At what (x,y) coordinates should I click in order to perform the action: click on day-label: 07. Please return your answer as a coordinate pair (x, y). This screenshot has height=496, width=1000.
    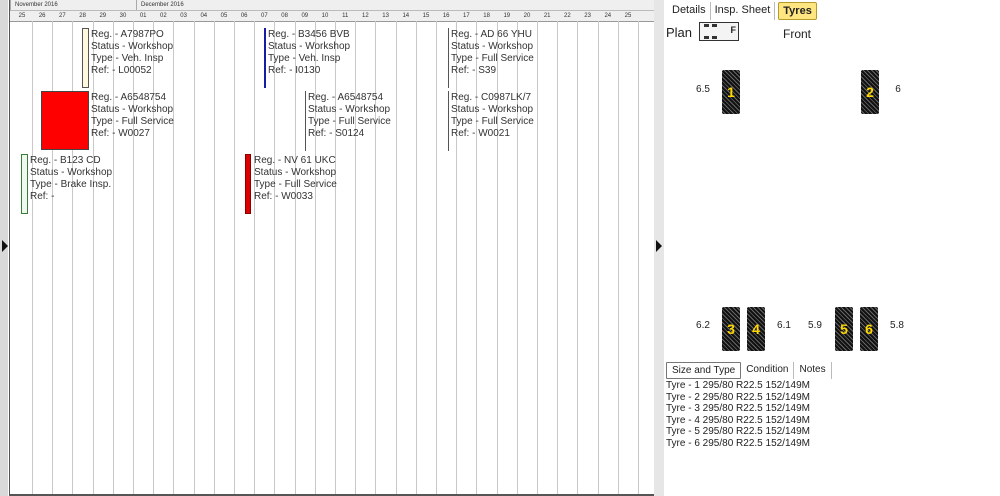
    Looking at the image, I should click on (264, 16).